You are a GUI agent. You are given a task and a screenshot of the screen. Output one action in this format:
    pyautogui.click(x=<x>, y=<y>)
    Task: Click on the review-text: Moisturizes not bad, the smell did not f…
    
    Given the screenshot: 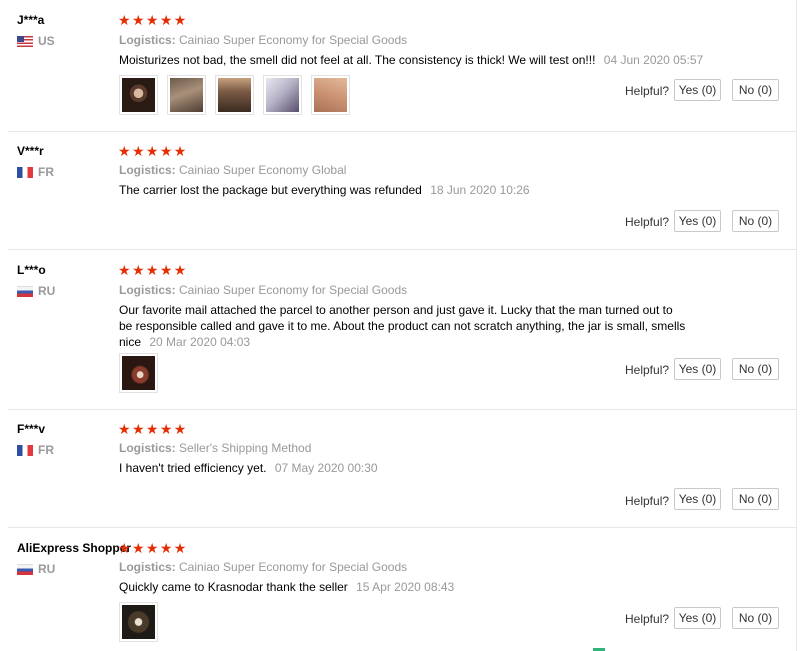 What is the action you would take?
    pyautogui.click(x=419, y=60)
    